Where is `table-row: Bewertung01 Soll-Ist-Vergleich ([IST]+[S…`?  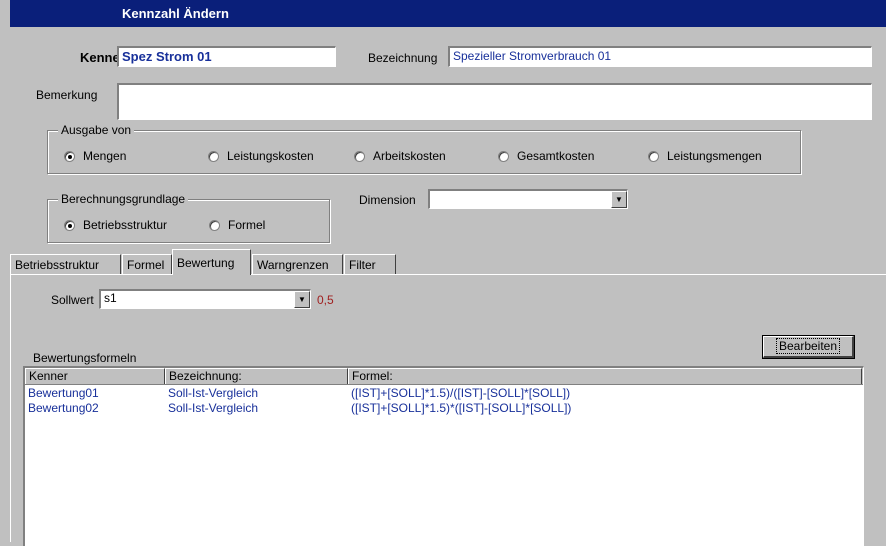 table-row: Bewertung01 Soll-Ist-Vergleich ([IST]+[S… is located at coordinates (444, 393).